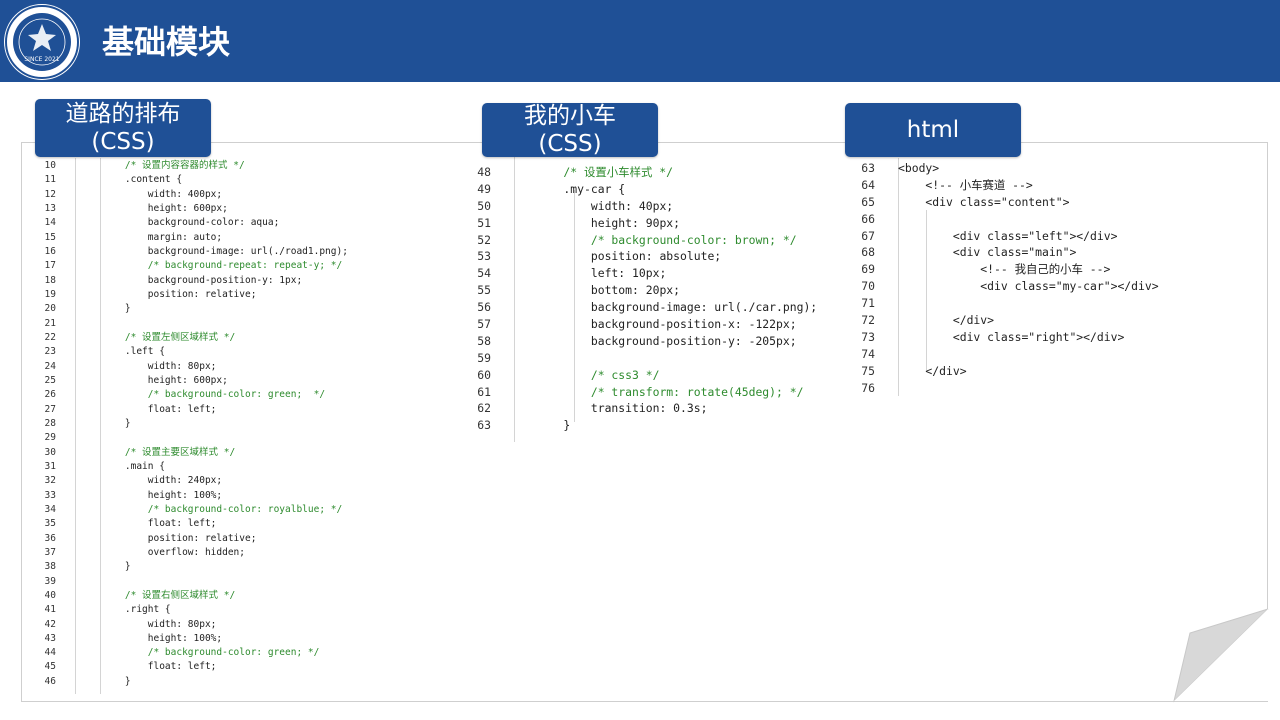 This screenshot has width=1280, height=720. What do you see at coordinates (1045, 185) in the screenshot?
I see `code-line: 64 <!-- 小车赛道 -->` at bounding box center [1045, 185].